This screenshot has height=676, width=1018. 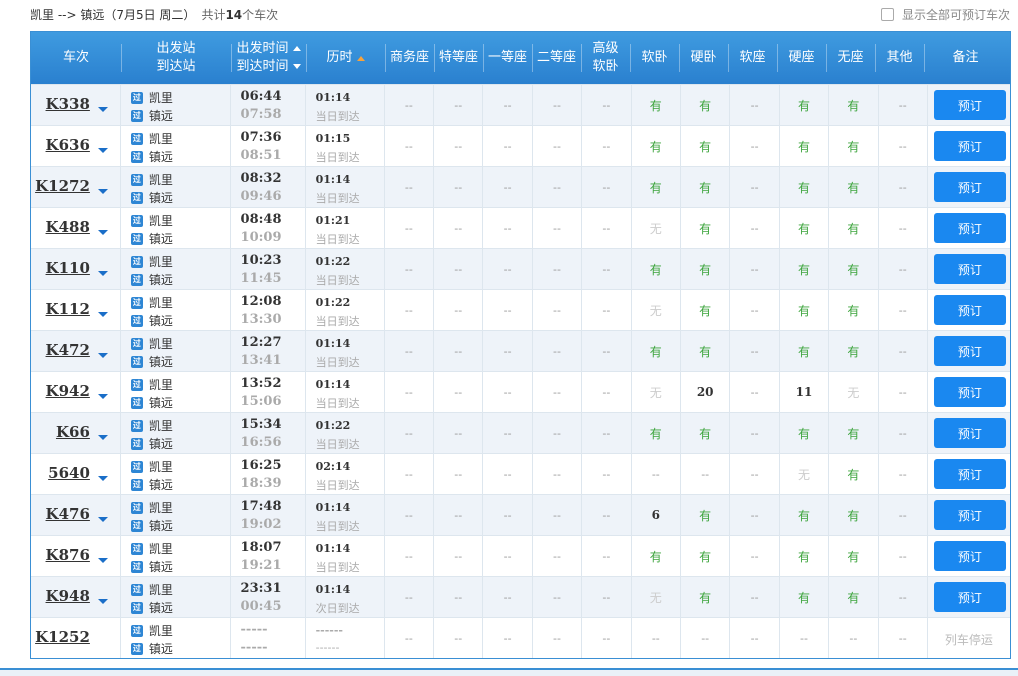 I want to click on train-number-link: K948, so click(x=68, y=596).